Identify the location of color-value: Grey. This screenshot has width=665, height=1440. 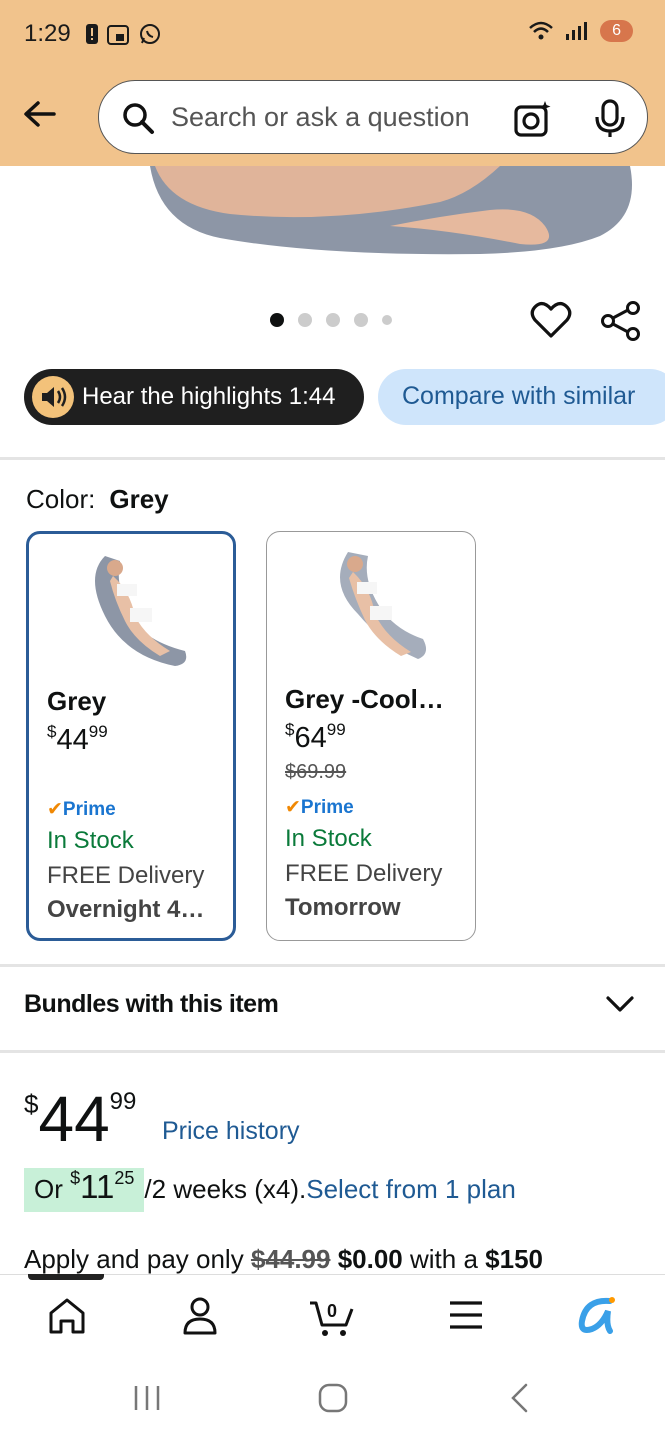
(139, 499).